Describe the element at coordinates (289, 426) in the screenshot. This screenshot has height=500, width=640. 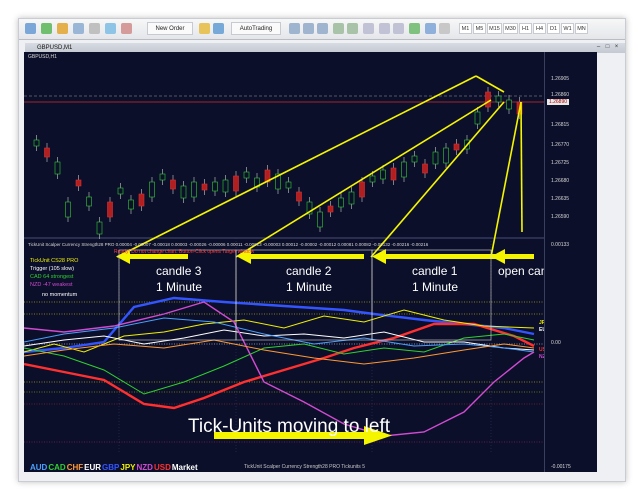
I see `annotation-moving-left: Tick-Units moving to left` at that location.